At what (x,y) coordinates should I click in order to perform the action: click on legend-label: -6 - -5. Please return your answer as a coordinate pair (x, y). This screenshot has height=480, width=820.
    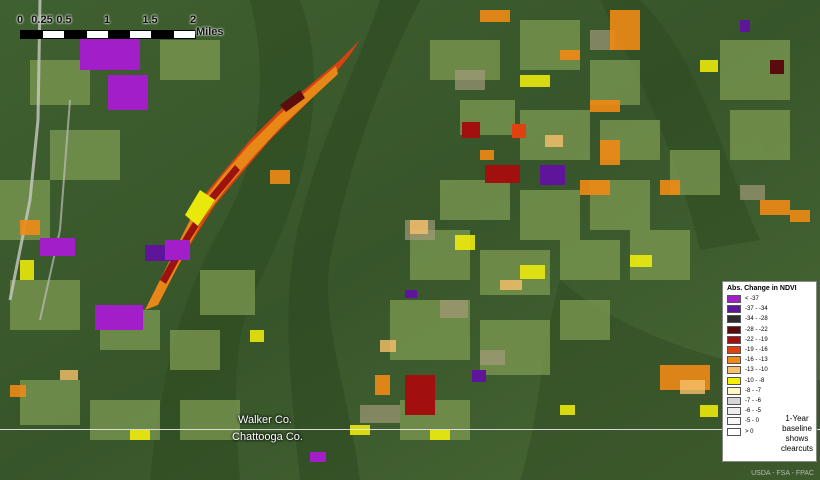
    Looking at the image, I should click on (753, 411).